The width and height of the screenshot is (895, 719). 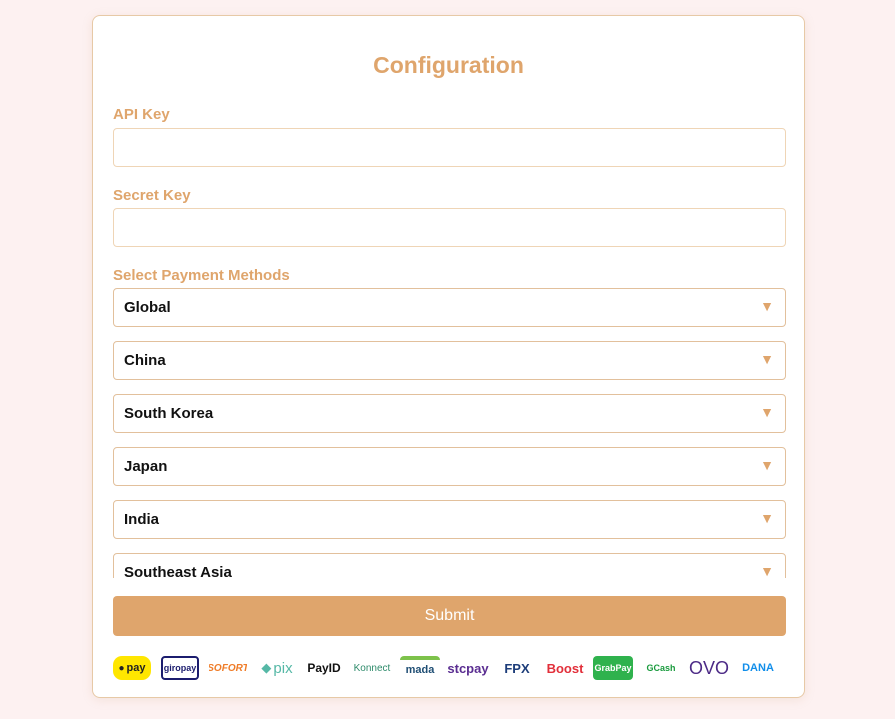 What do you see at coordinates (613, 668) in the screenshot?
I see `grabpay-logo: GrabPay` at bounding box center [613, 668].